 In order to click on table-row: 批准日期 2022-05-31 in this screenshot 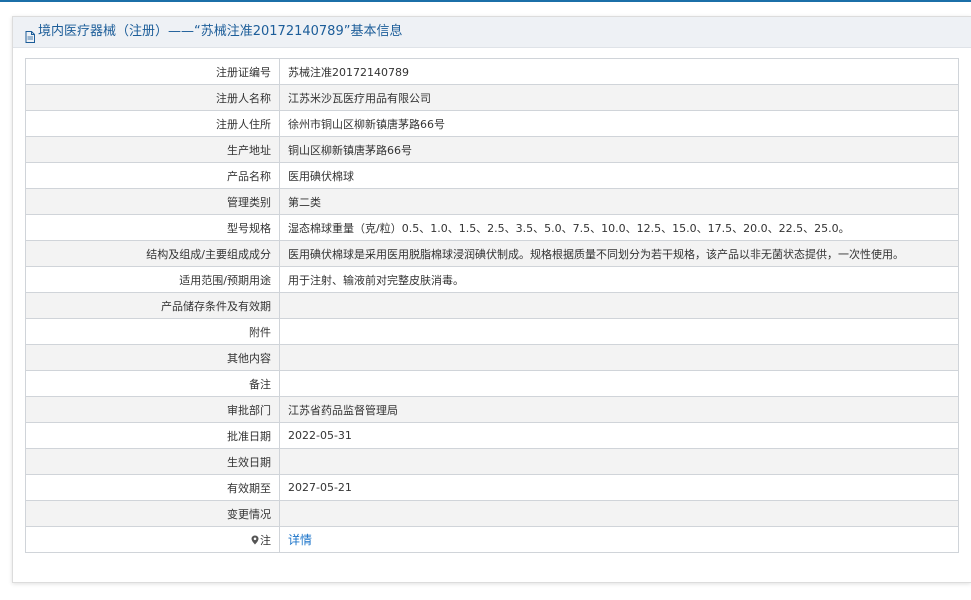, I will do `click(492, 435)`.